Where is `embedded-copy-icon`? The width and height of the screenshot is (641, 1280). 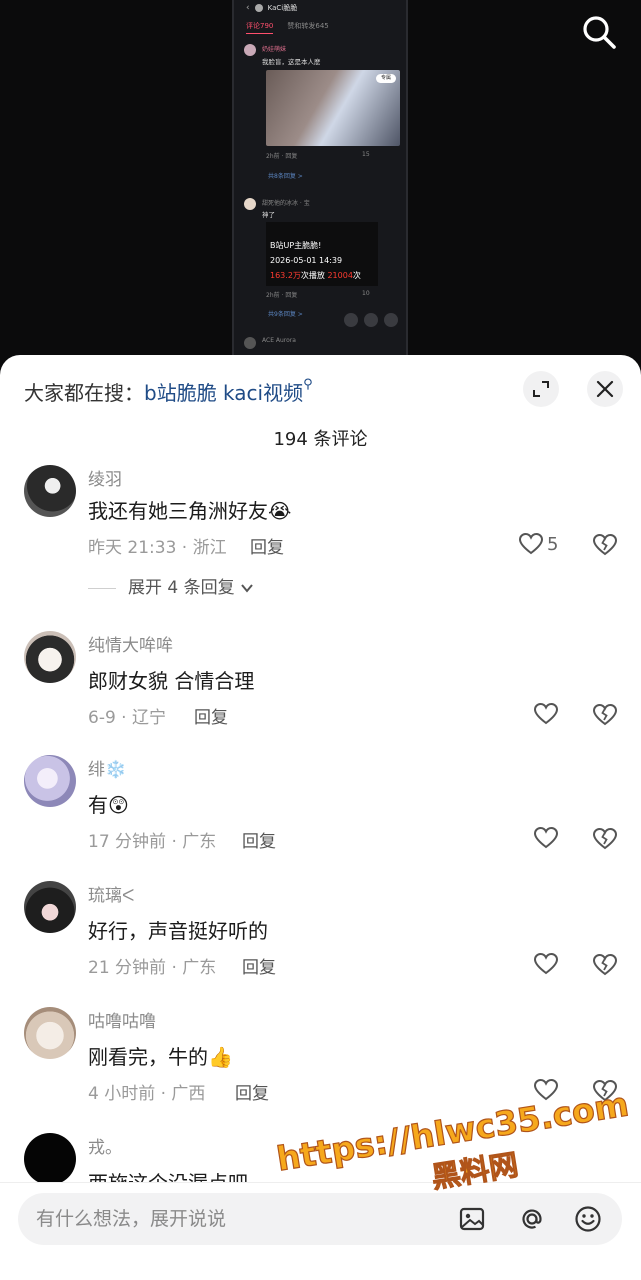
embedded-copy-icon is located at coordinates (371, 320).